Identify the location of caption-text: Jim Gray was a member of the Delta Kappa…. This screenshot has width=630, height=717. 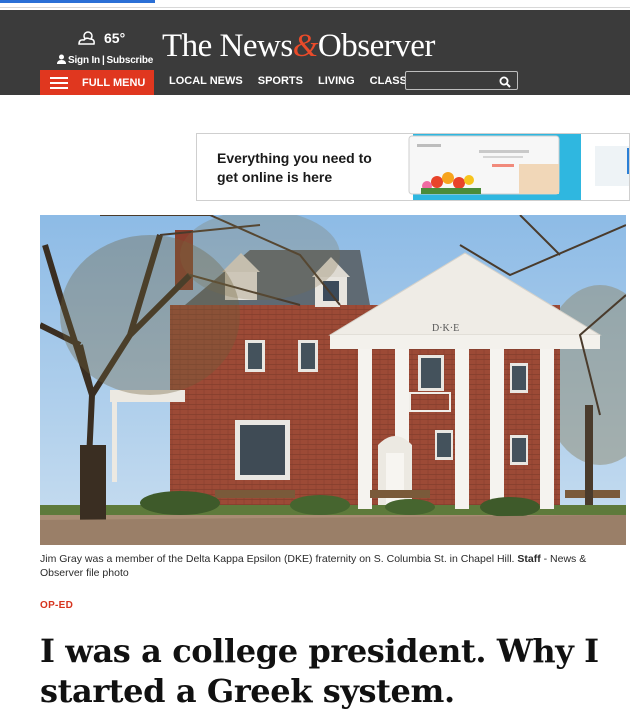
(277, 559).